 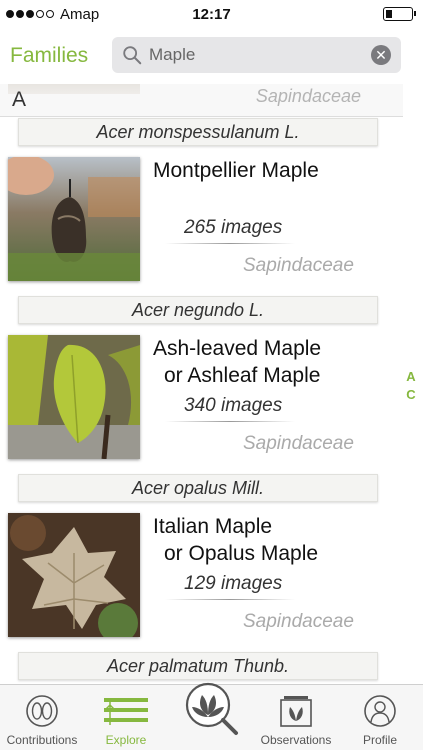 I want to click on tab-identify, so click(x=212, y=709).